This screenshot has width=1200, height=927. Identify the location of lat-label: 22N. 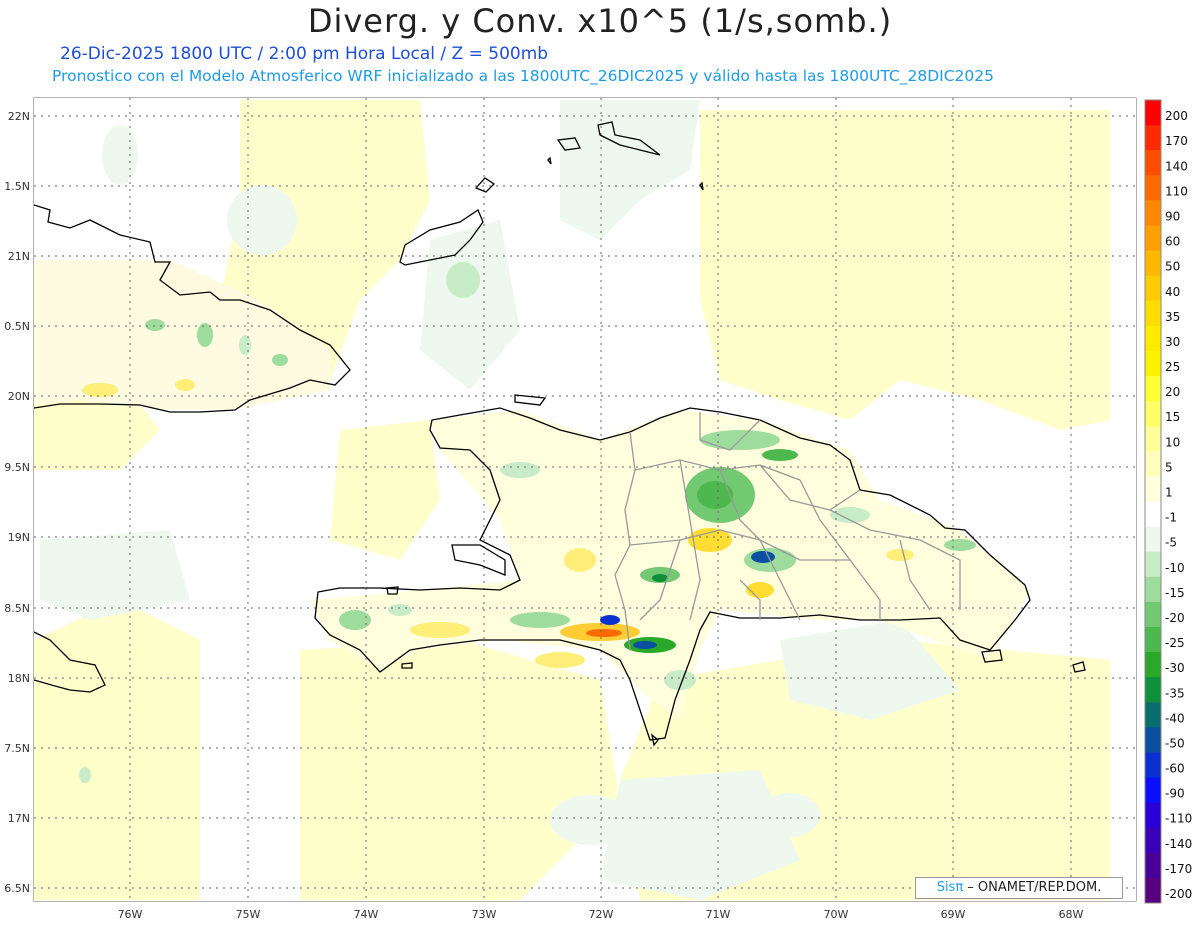
(19, 116).